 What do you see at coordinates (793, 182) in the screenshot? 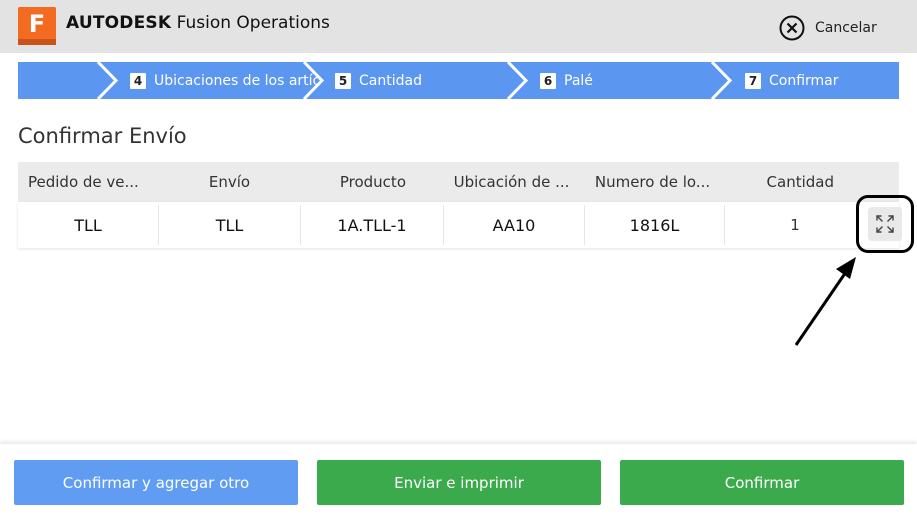
I see `column-header-quantity: Cantidad` at bounding box center [793, 182].